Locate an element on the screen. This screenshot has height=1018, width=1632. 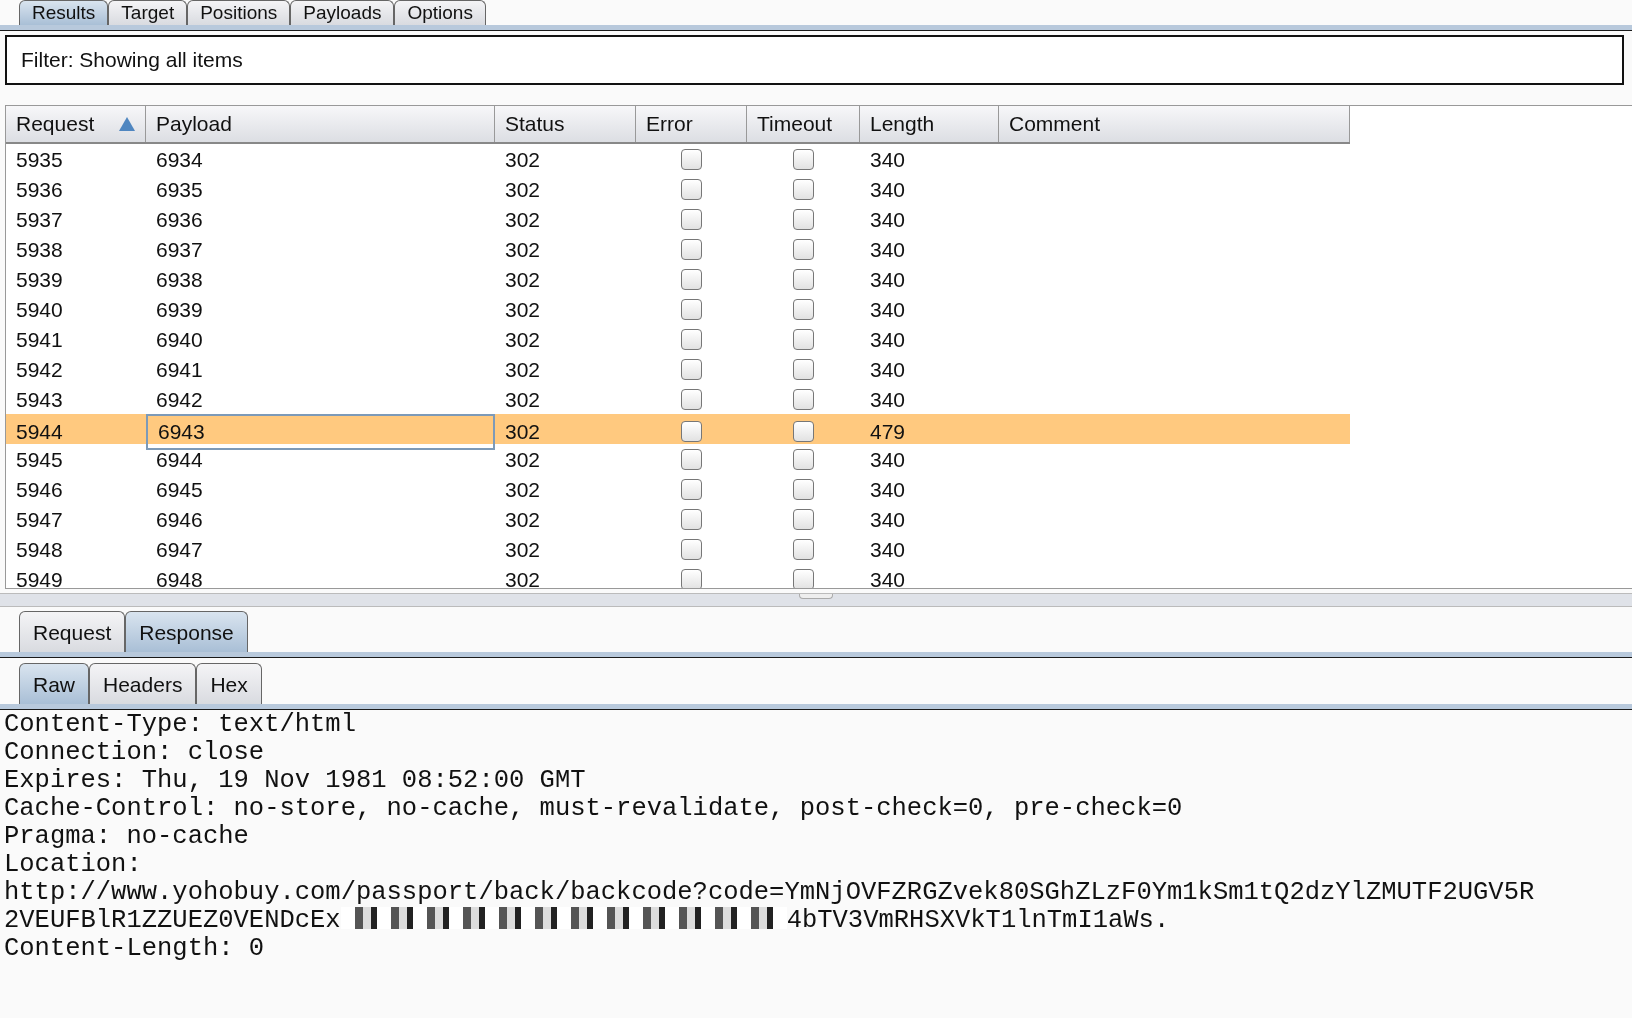
response-line: Expires: Thu, 19 Nov 1981 08:52:00 GMT is located at coordinates (295, 780).